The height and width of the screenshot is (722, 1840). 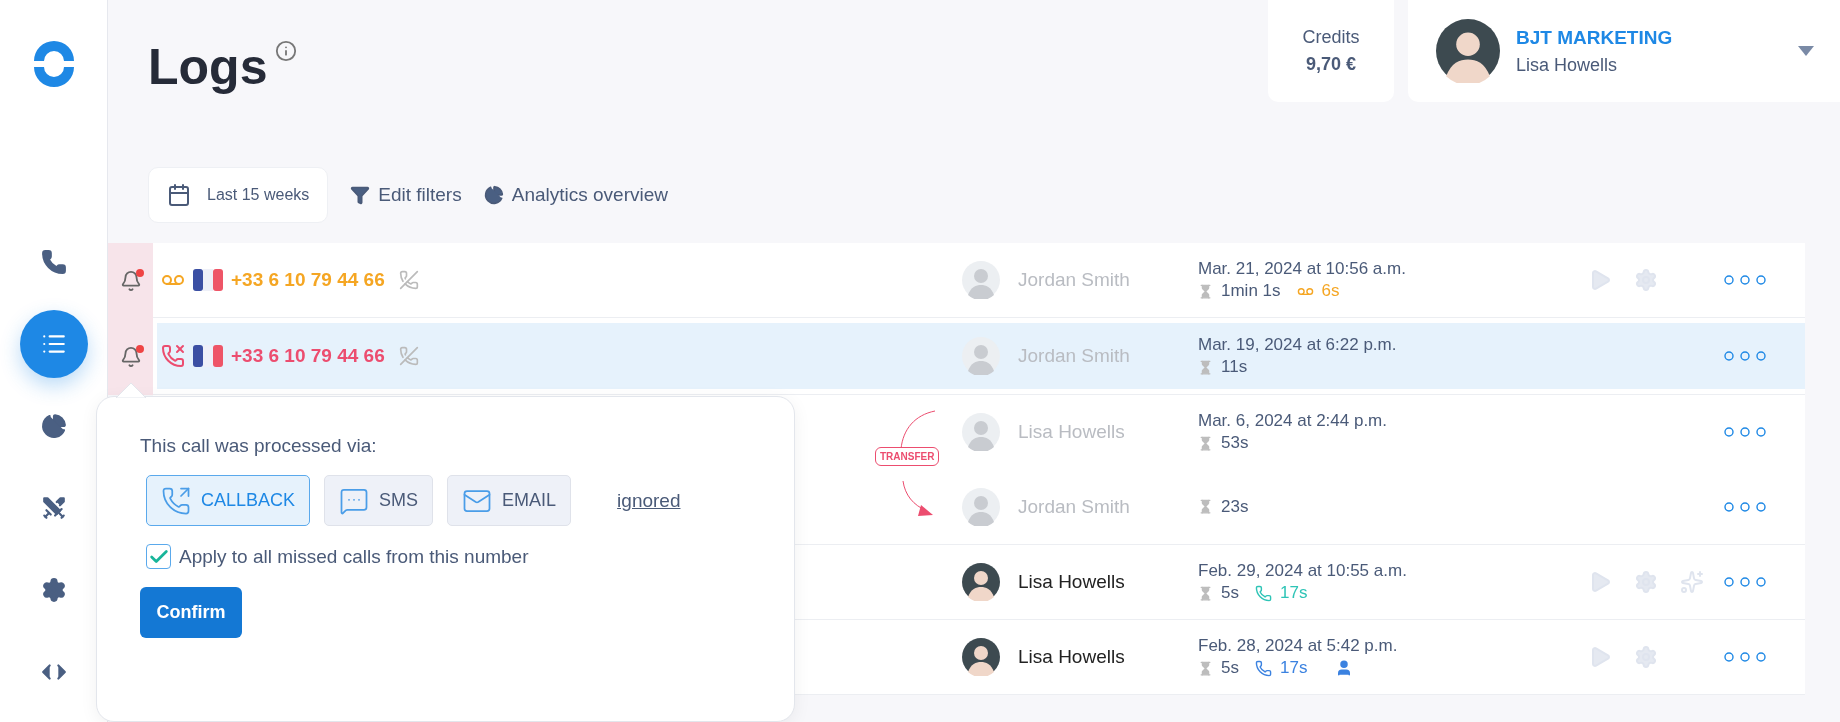 What do you see at coordinates (1303, 571) in the screenshot?
I see `call-date: Feb. 29, 2024 at 10:55 a.m.` at bounding box center [1303, 571].